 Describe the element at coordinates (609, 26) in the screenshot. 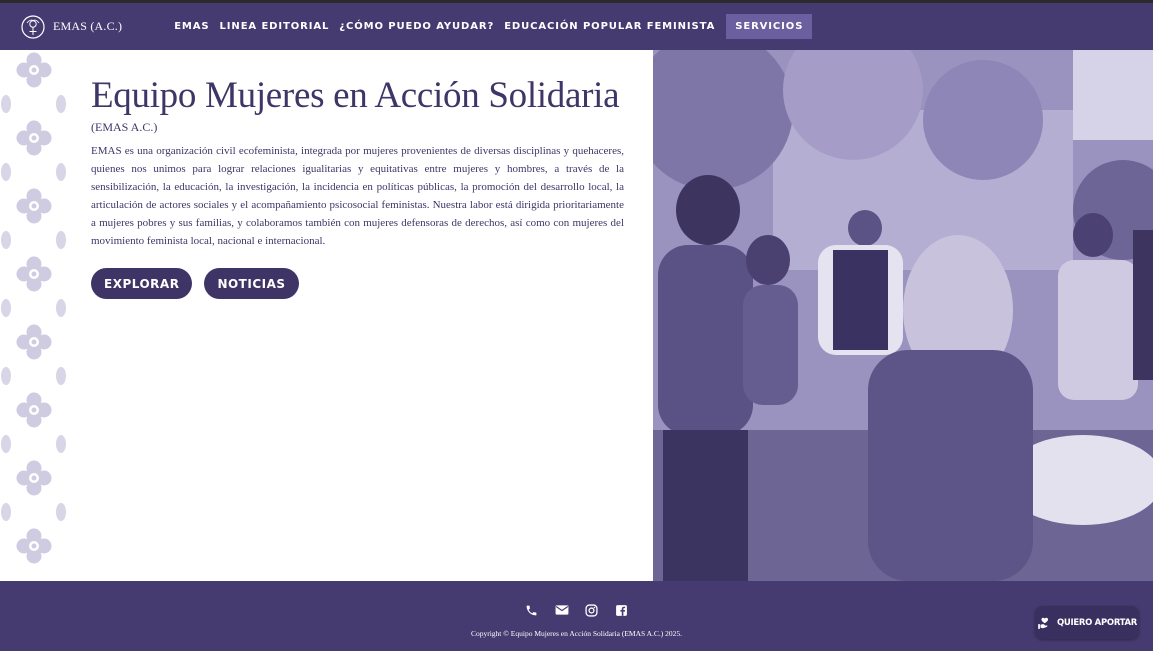

I see `nav-item-educacion-popular-feminista: EDUCACIÓN POPULAR FEMINISTA` at that location.